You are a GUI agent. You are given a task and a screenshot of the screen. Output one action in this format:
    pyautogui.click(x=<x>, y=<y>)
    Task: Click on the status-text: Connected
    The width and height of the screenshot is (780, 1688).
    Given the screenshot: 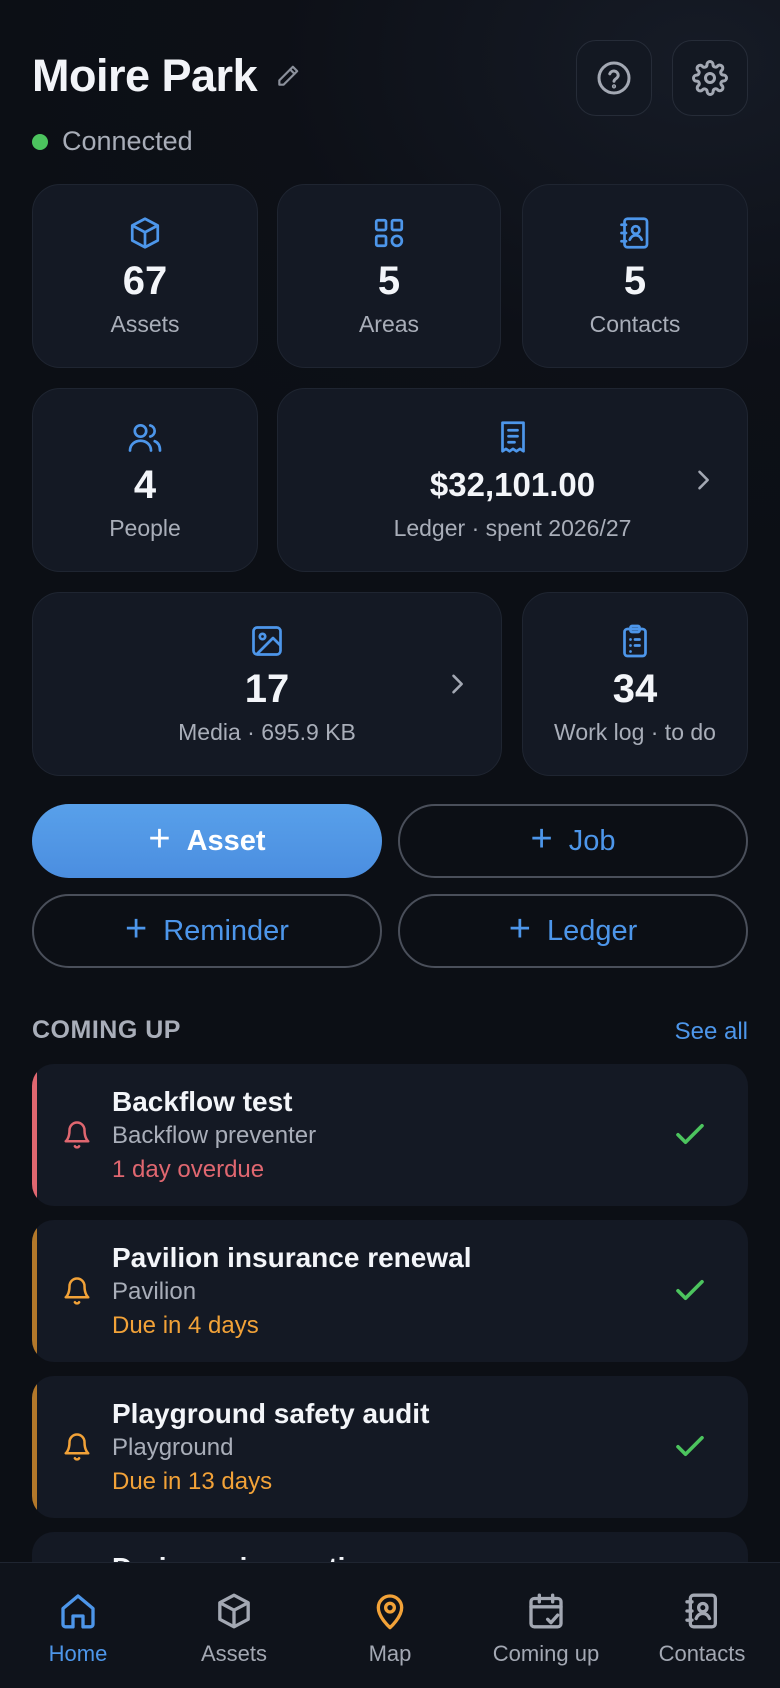 What is the action you would take?
    pyautogui.click(x=127, y=141)
    